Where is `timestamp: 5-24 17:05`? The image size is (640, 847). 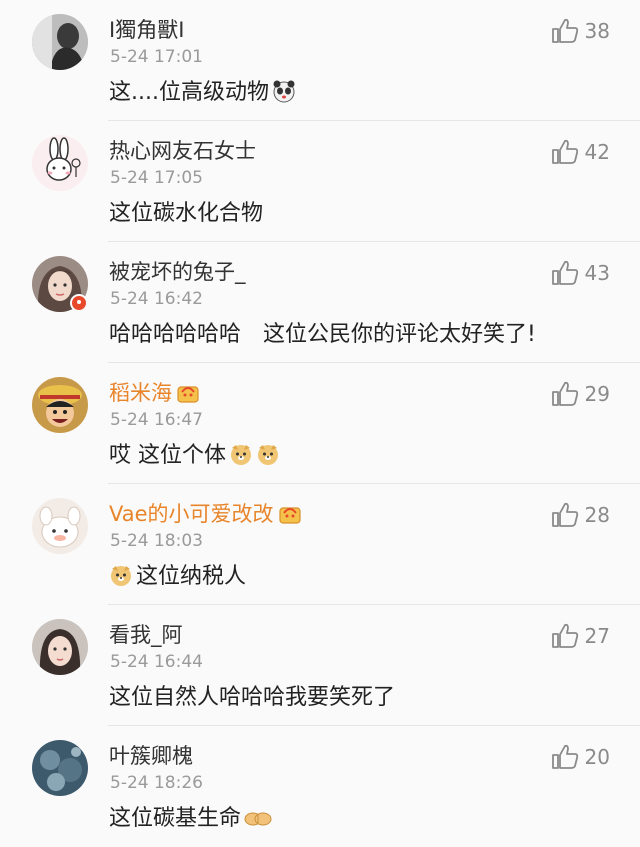 timestamp: 5-24 17:05 is located at coordinates (156, 178).